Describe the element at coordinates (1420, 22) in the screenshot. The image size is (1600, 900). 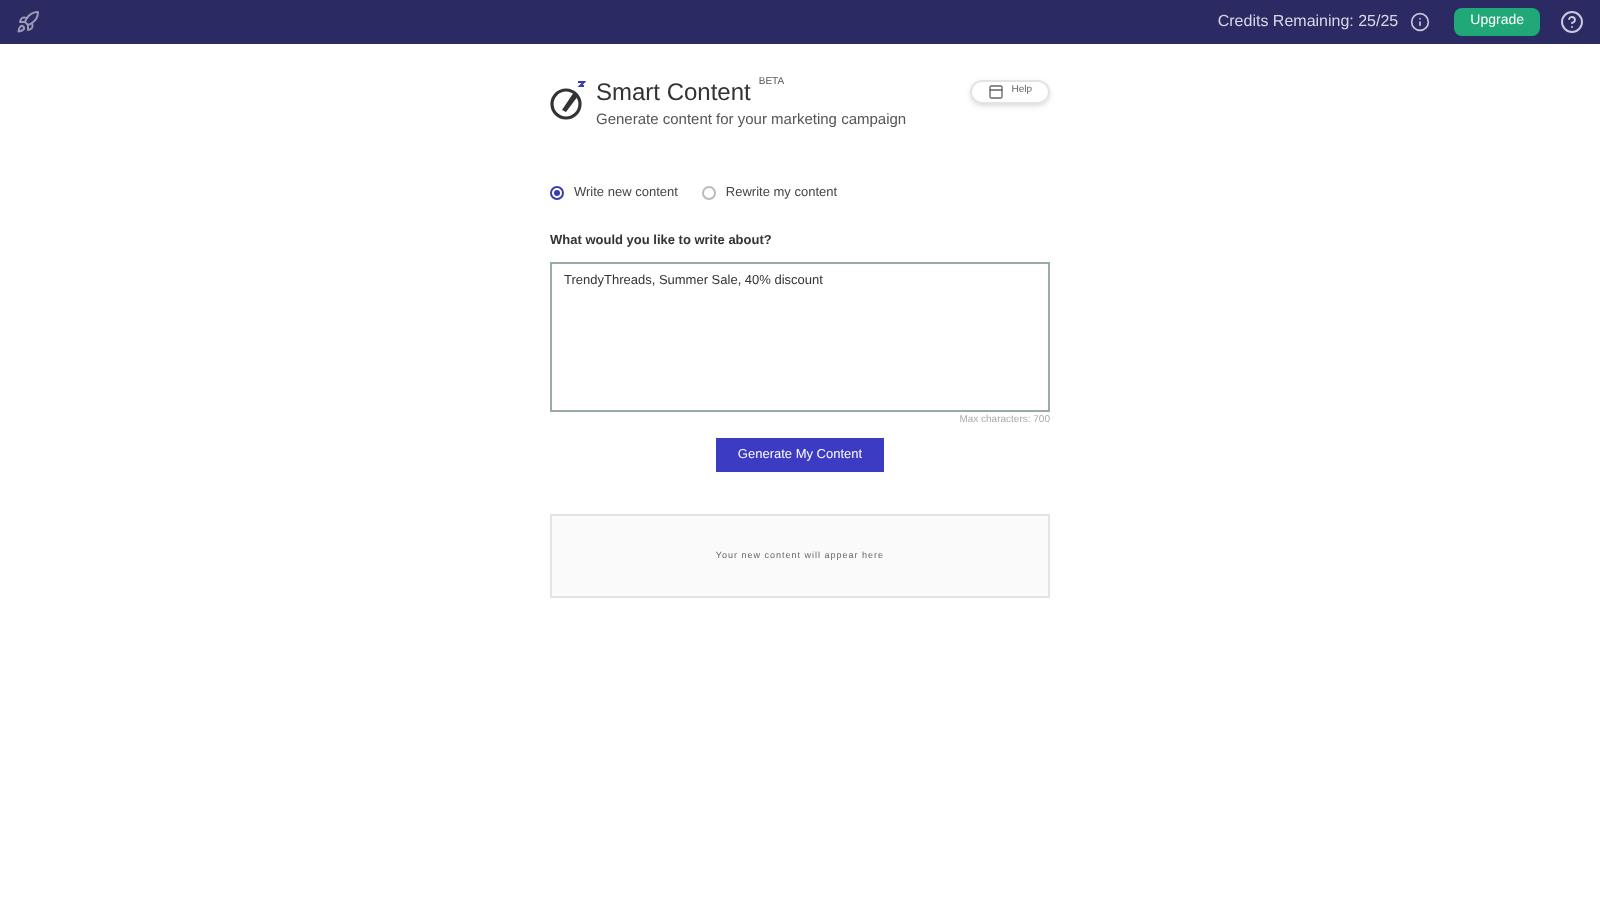
I see `info-icon` at that location.